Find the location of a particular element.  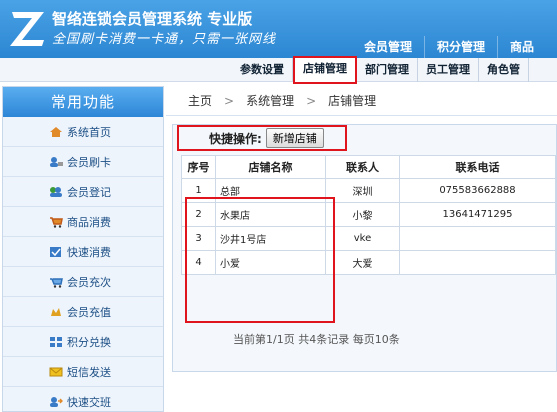

cell-store-name: 沙井1号店 is located at coordinates (270, 238).